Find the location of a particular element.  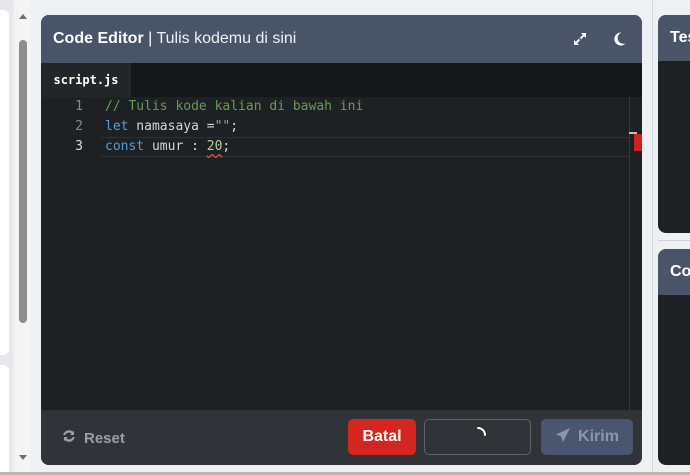

code-line: 2 let namasaya =""; is located at coordinates (336, 127).